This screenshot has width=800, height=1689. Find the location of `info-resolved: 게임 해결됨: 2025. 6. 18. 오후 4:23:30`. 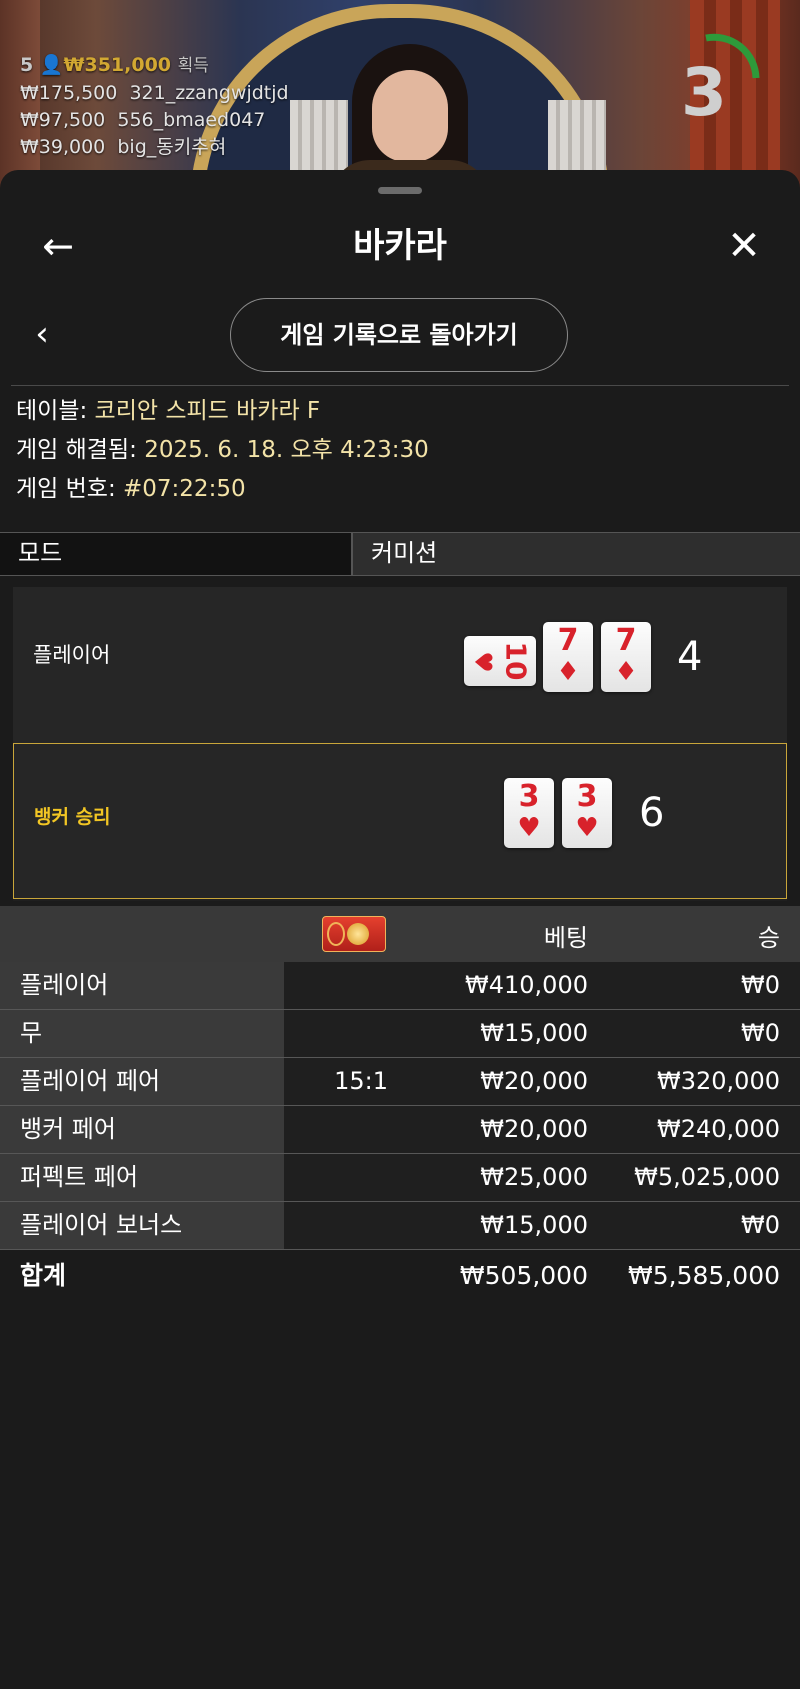

info-resolved: 게임 해결됨: 2025. 6. 18. 오후 4:23:30 is located at coordinates (222, 450).